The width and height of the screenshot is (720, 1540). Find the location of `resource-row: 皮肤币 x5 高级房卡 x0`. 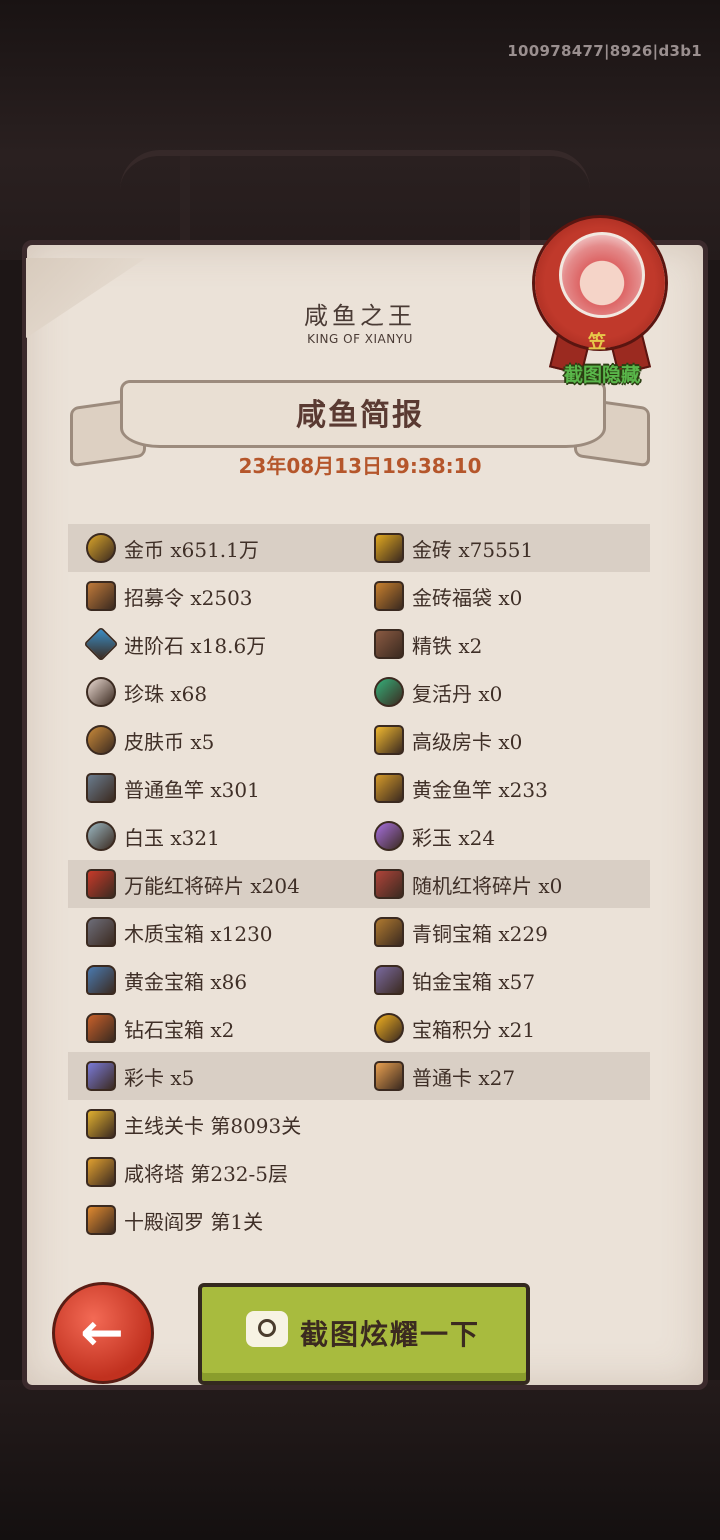

resource-row: 皮肤币 x5 高级房卡 x0 is located at coordinates (359, 740).